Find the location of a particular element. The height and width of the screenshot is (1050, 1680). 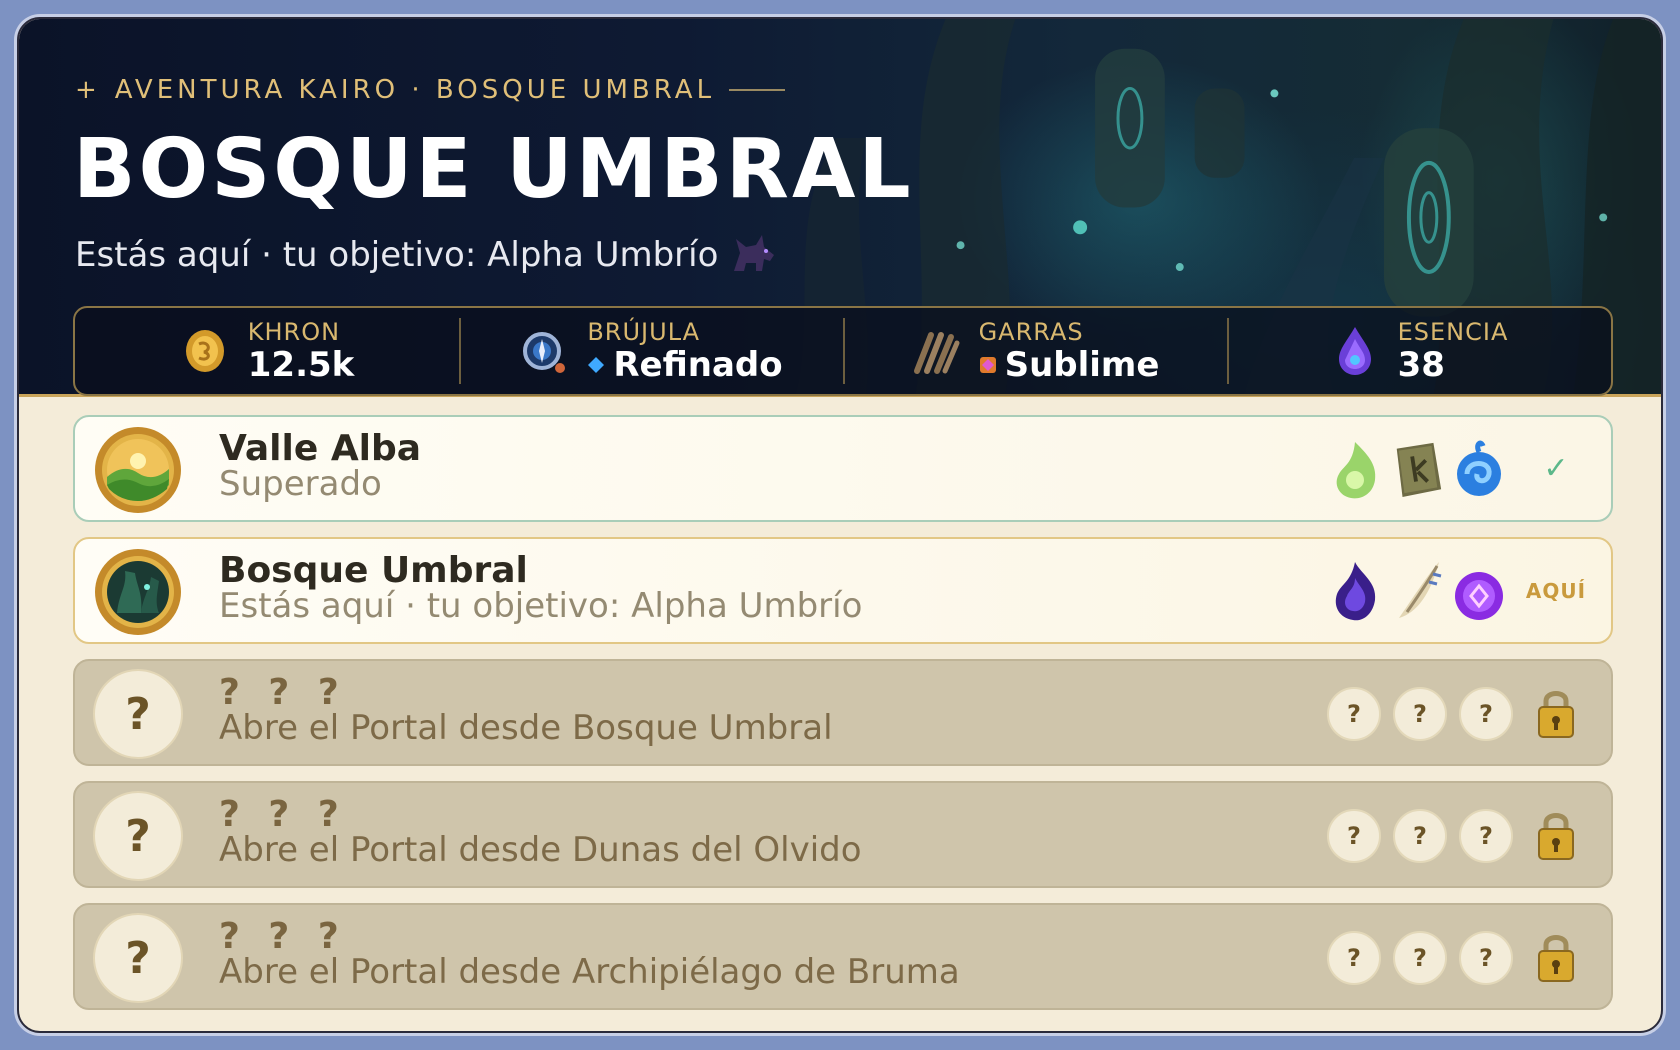

rune-stone-icon is located at coordinates (1417, 469).